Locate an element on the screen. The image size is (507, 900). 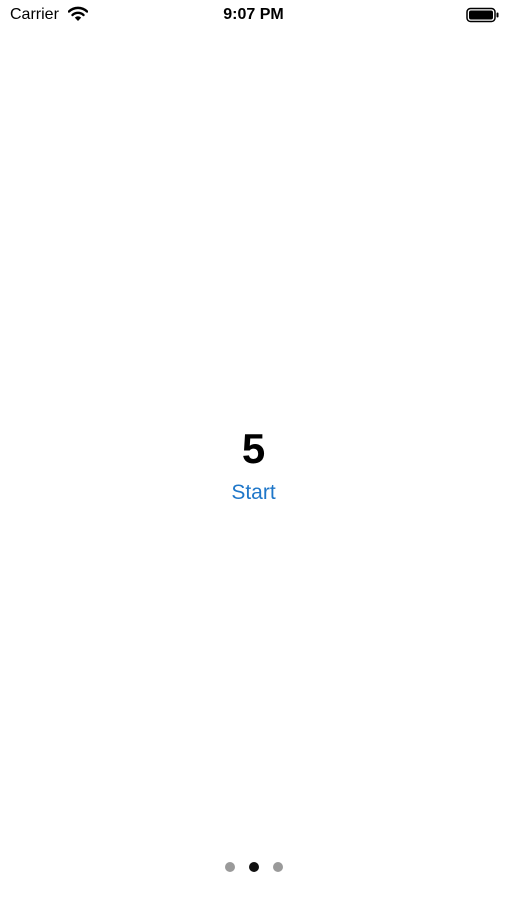
clock-time: 9:07 PM is located at coordinates (253, 14).